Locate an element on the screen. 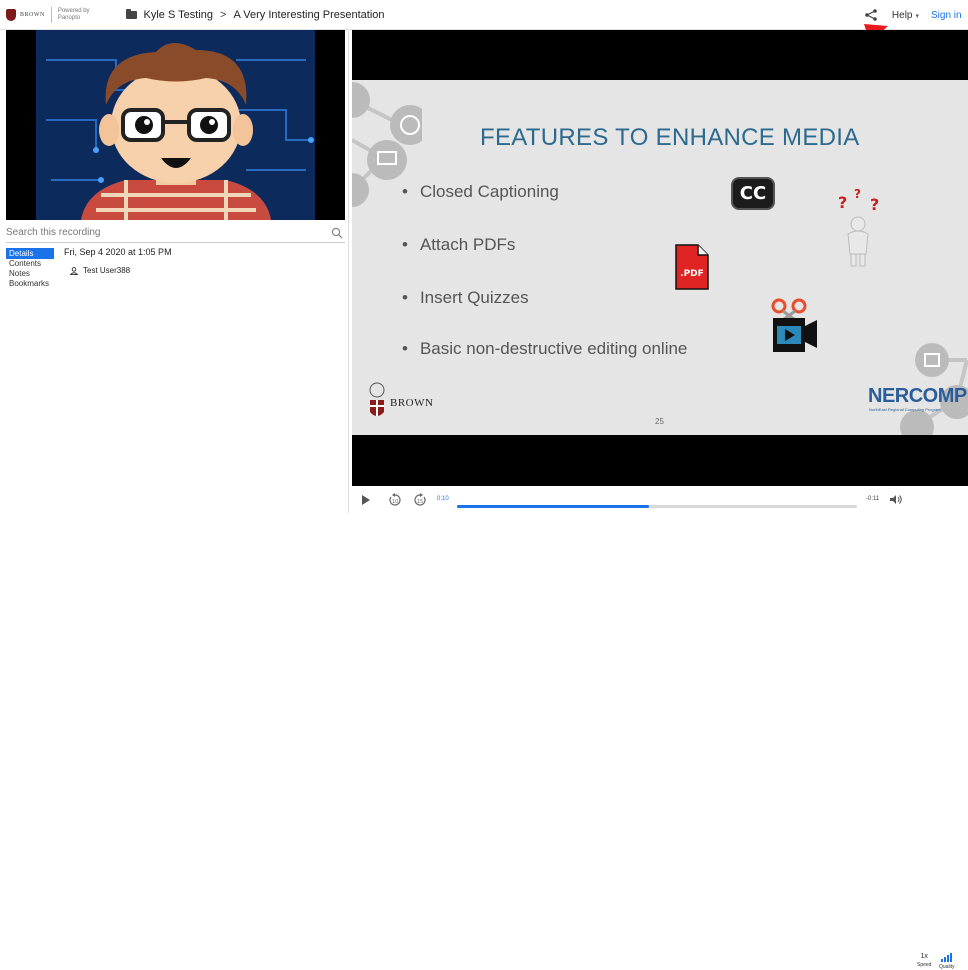  brown-logo: BROWN Powered by Panopto is located at coordinates (48, 14).